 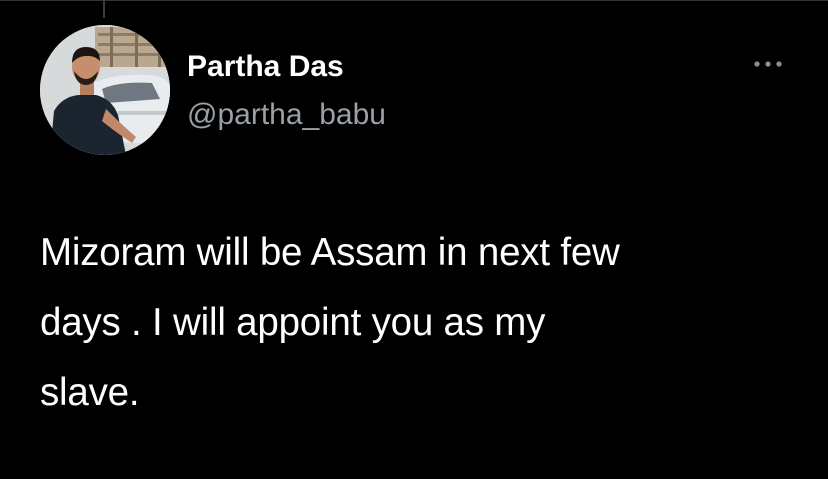 I want to click on top-divider, so click(x=414, y=0).